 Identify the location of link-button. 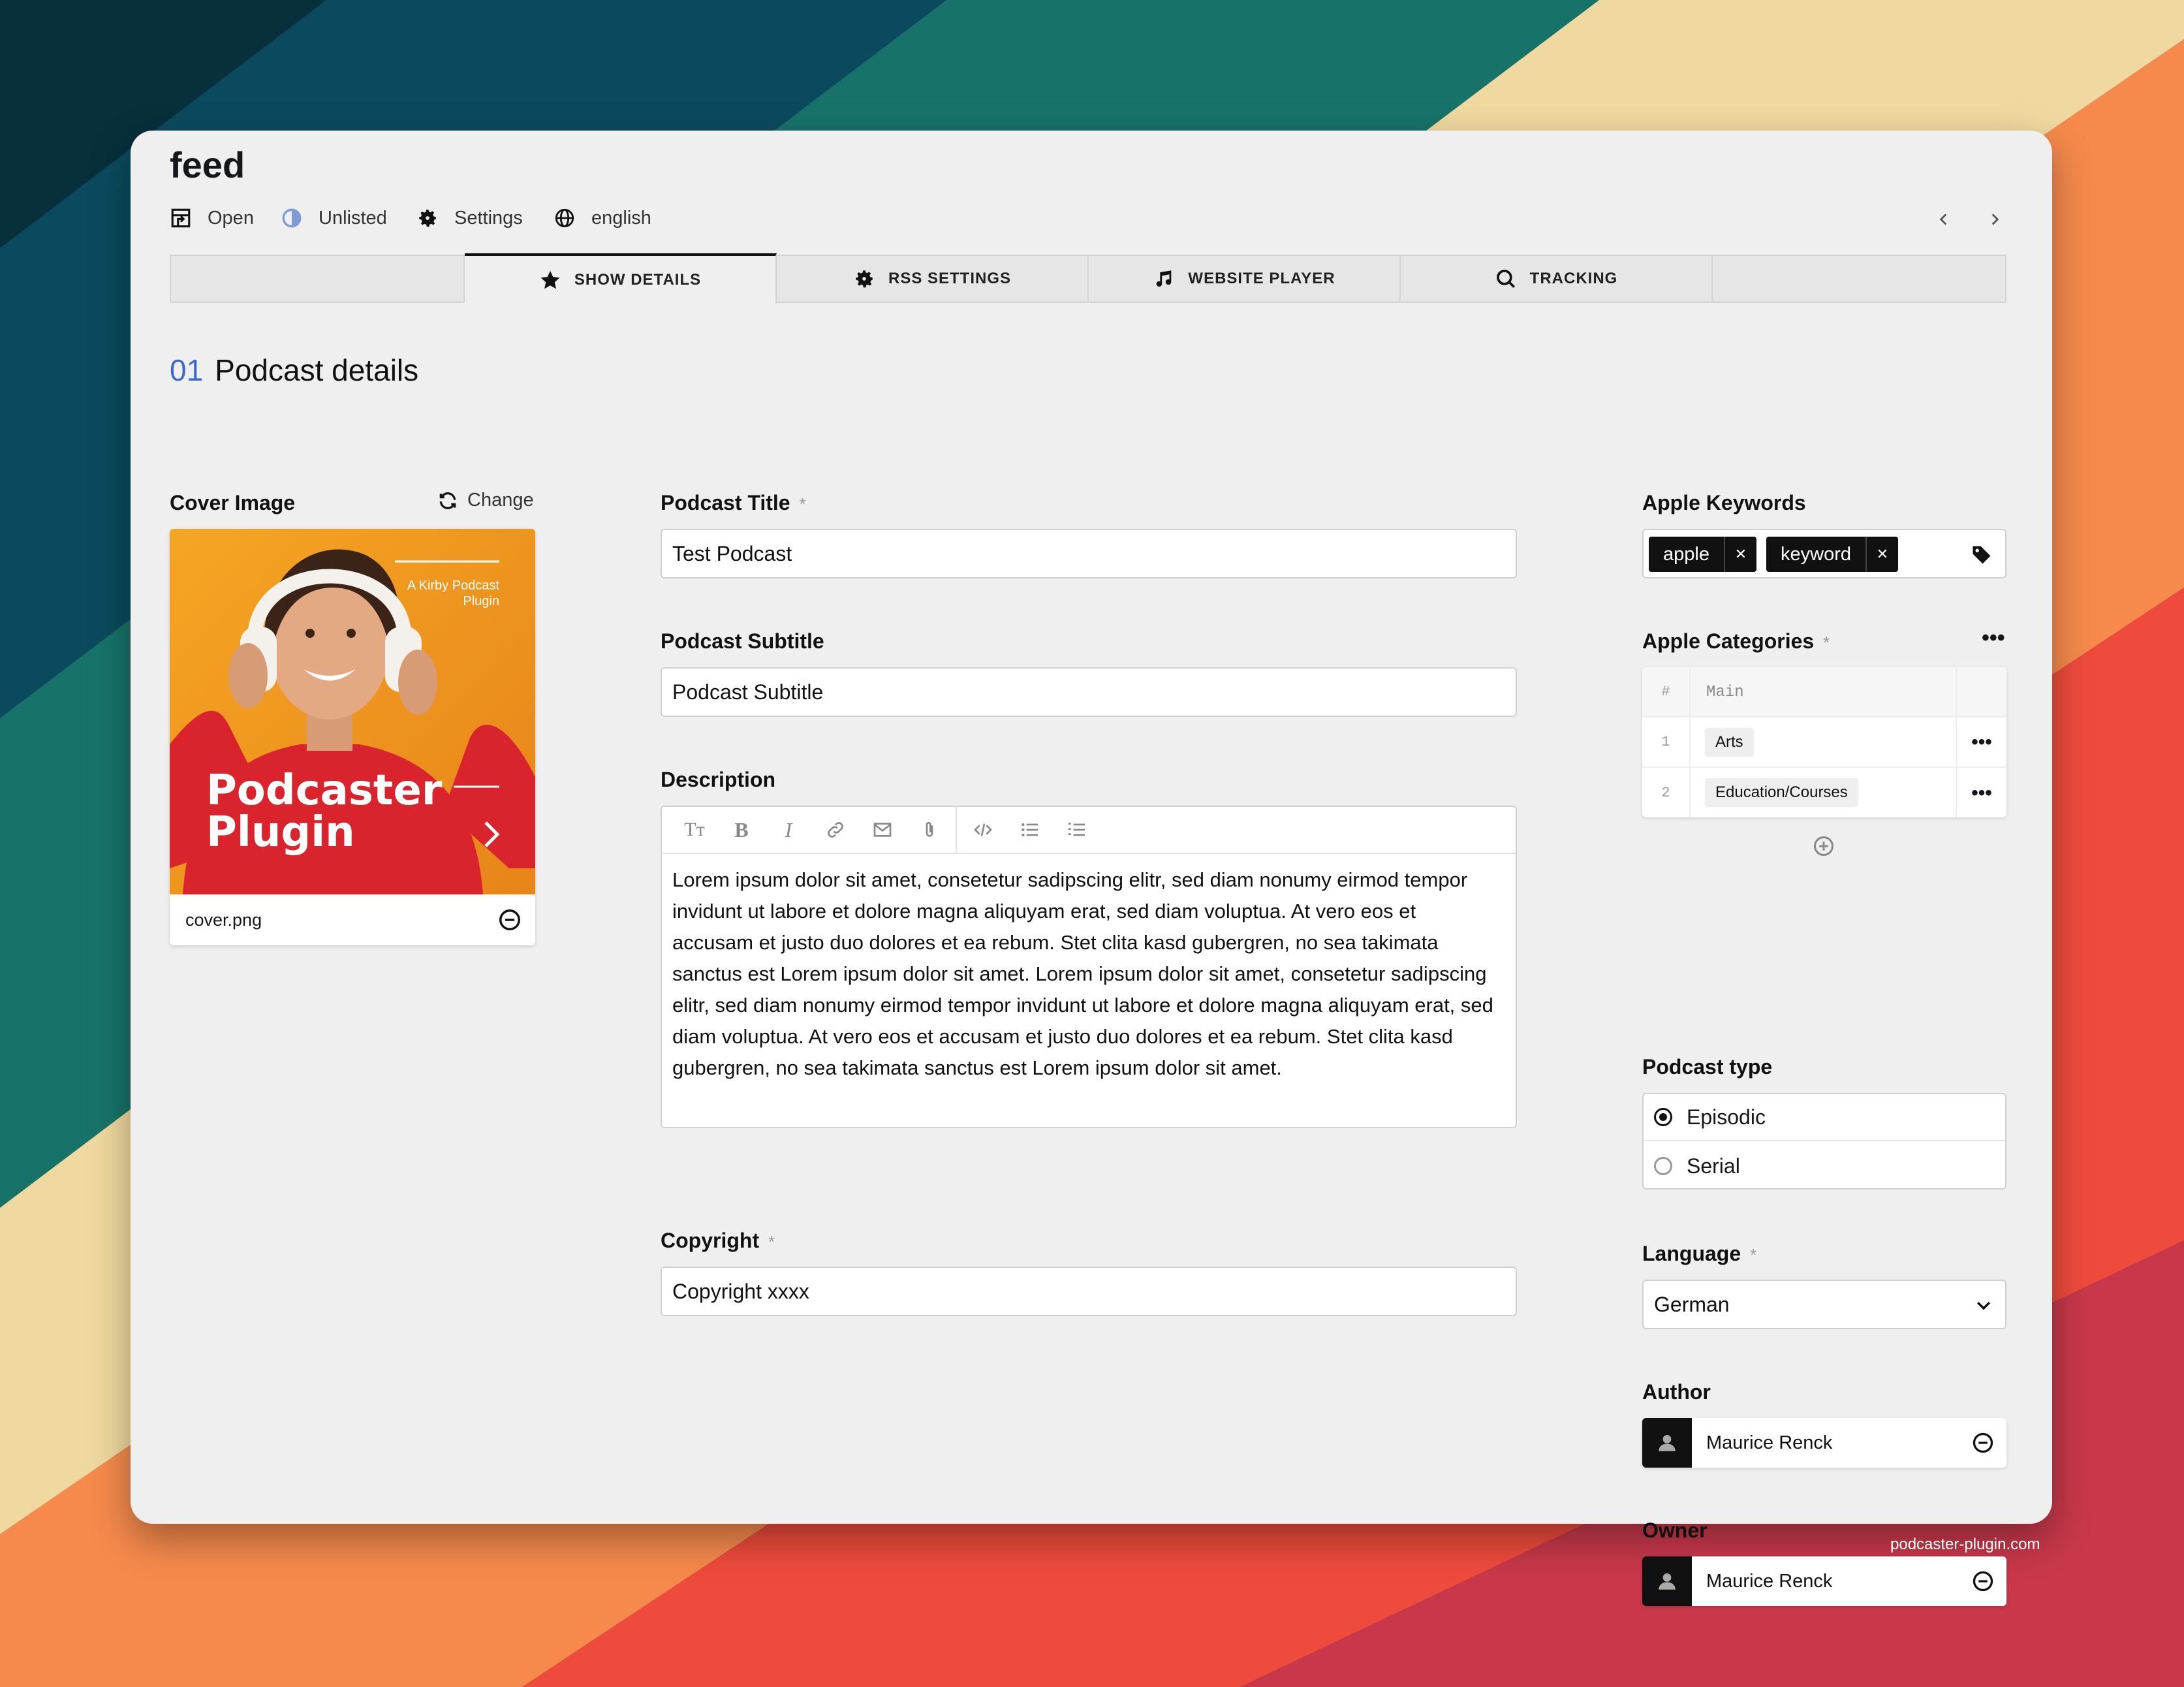
(836, 830).